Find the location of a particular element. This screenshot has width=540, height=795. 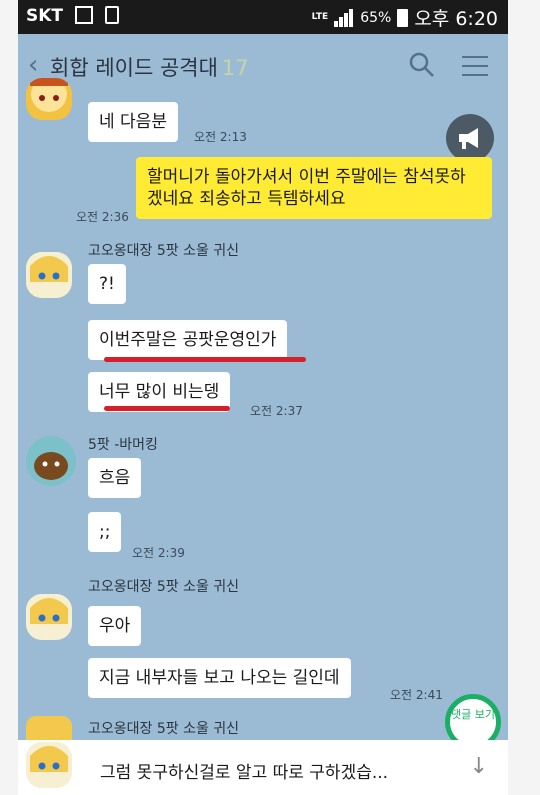

message-bubble: ?! is located at coordinates (107, 284).